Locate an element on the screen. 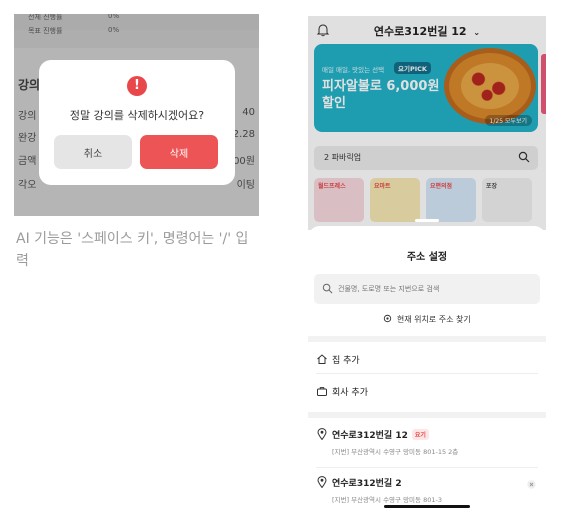 This screenshot has height=530, width=571. briefcase-icon is located at coordinates (322, 391).